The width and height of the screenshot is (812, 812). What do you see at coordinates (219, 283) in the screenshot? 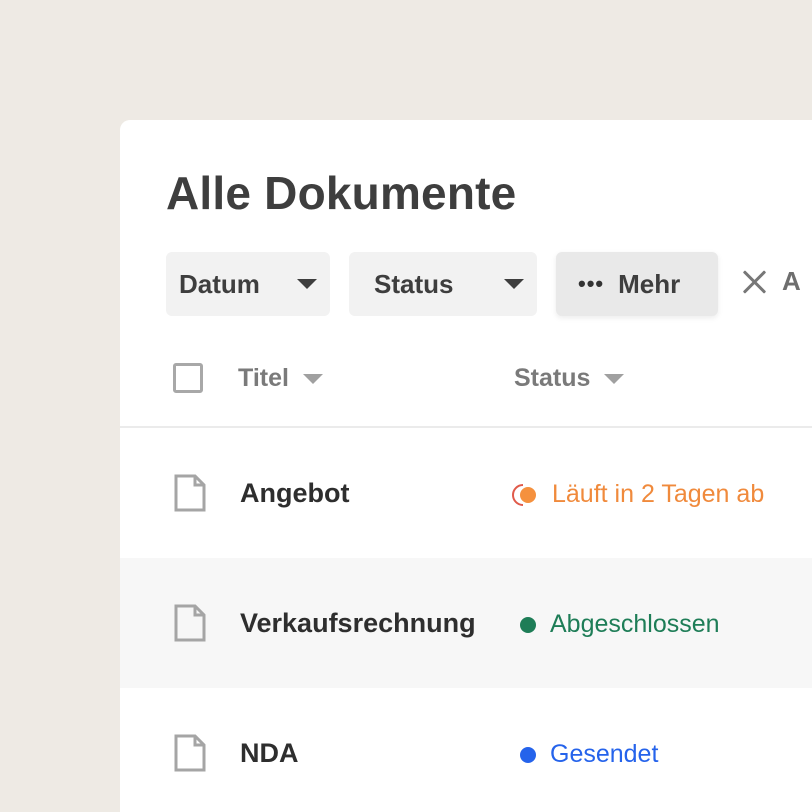
I see `filter-datum-label: Datum` at bounding box center [219, 283].